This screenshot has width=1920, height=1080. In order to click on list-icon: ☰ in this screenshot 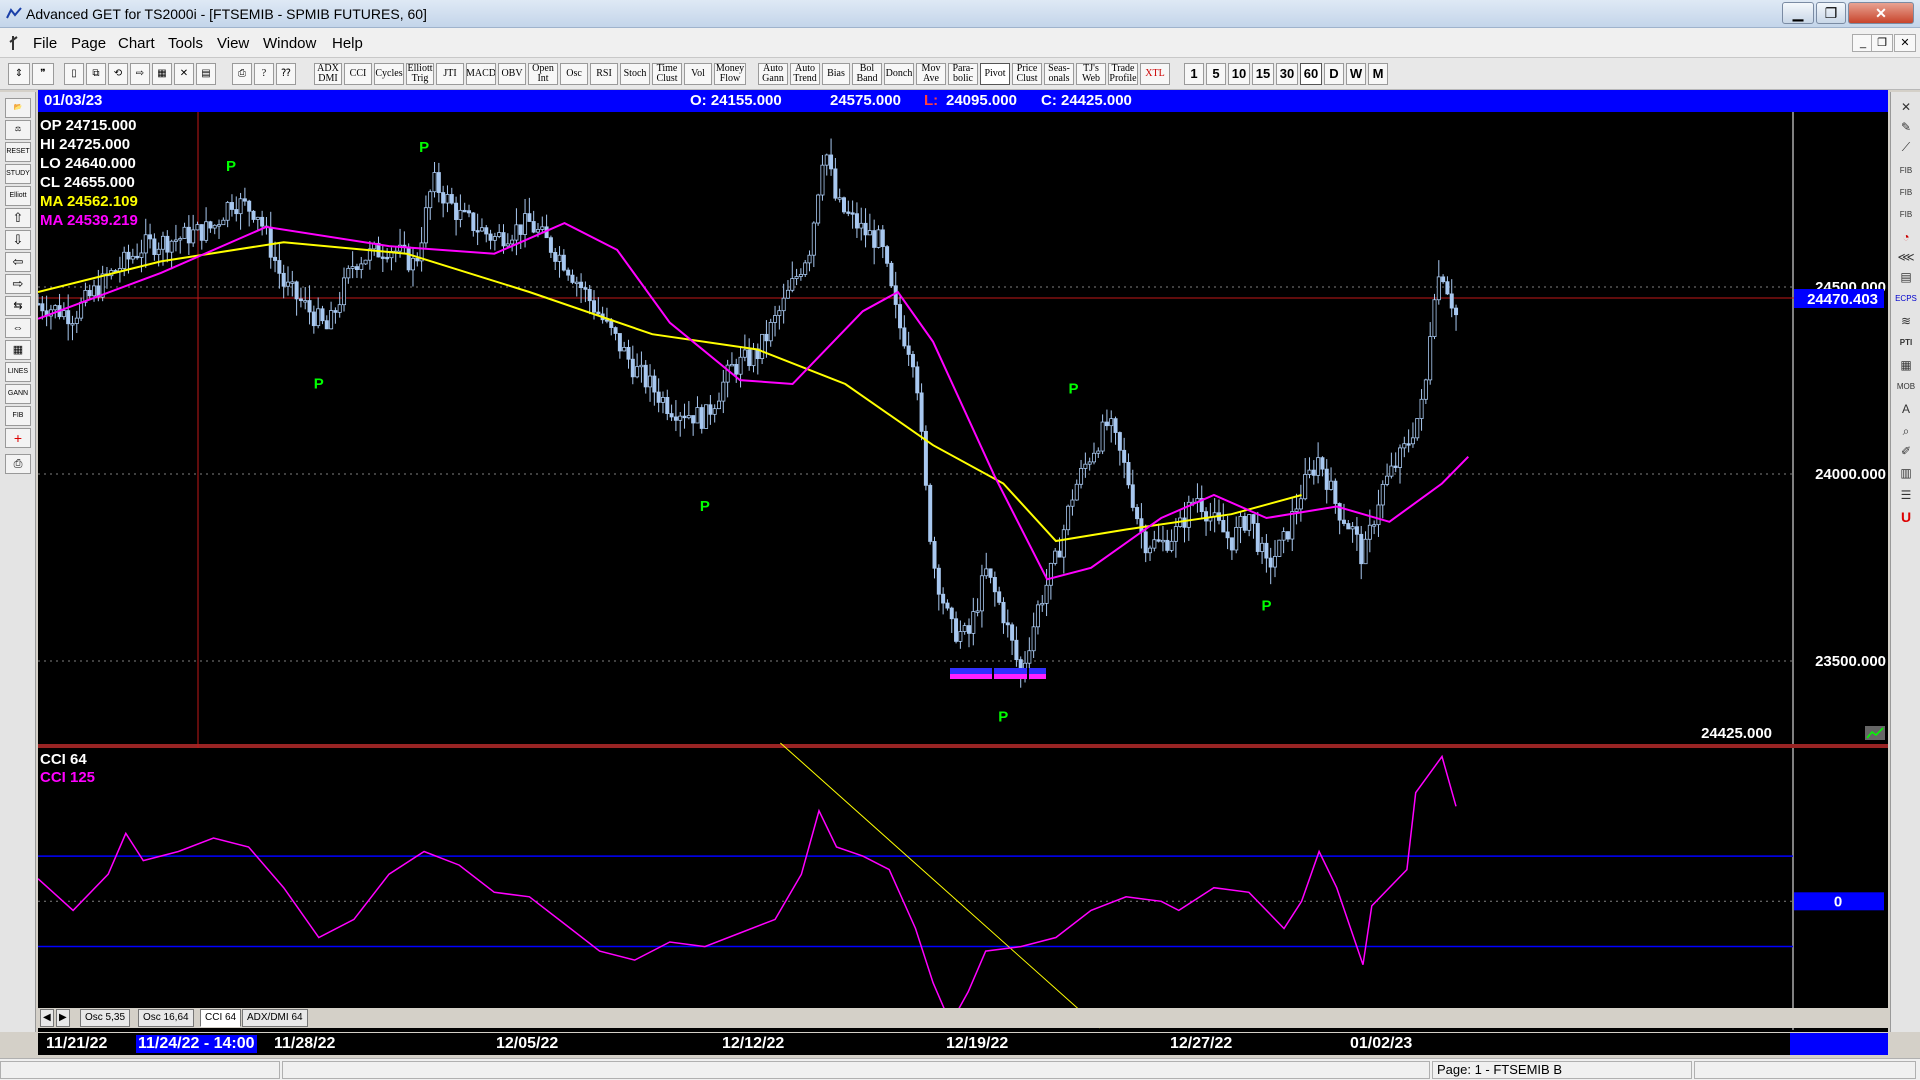, I will do `click(1906, 495)`.